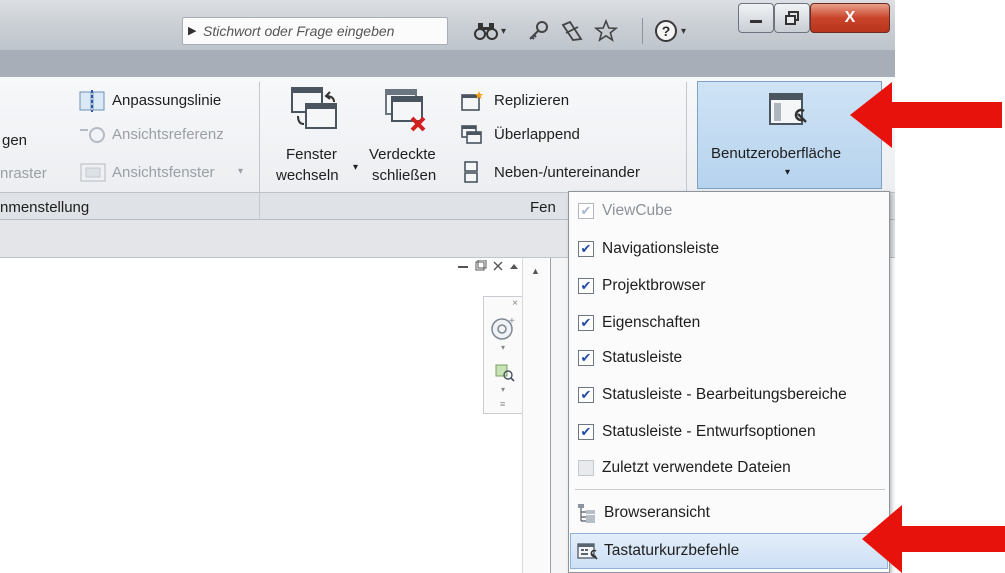 The height and width of the screenshot is (573, 1005). I want to click on close-hidden-label-1: Verdeckte, so click(402, 154).